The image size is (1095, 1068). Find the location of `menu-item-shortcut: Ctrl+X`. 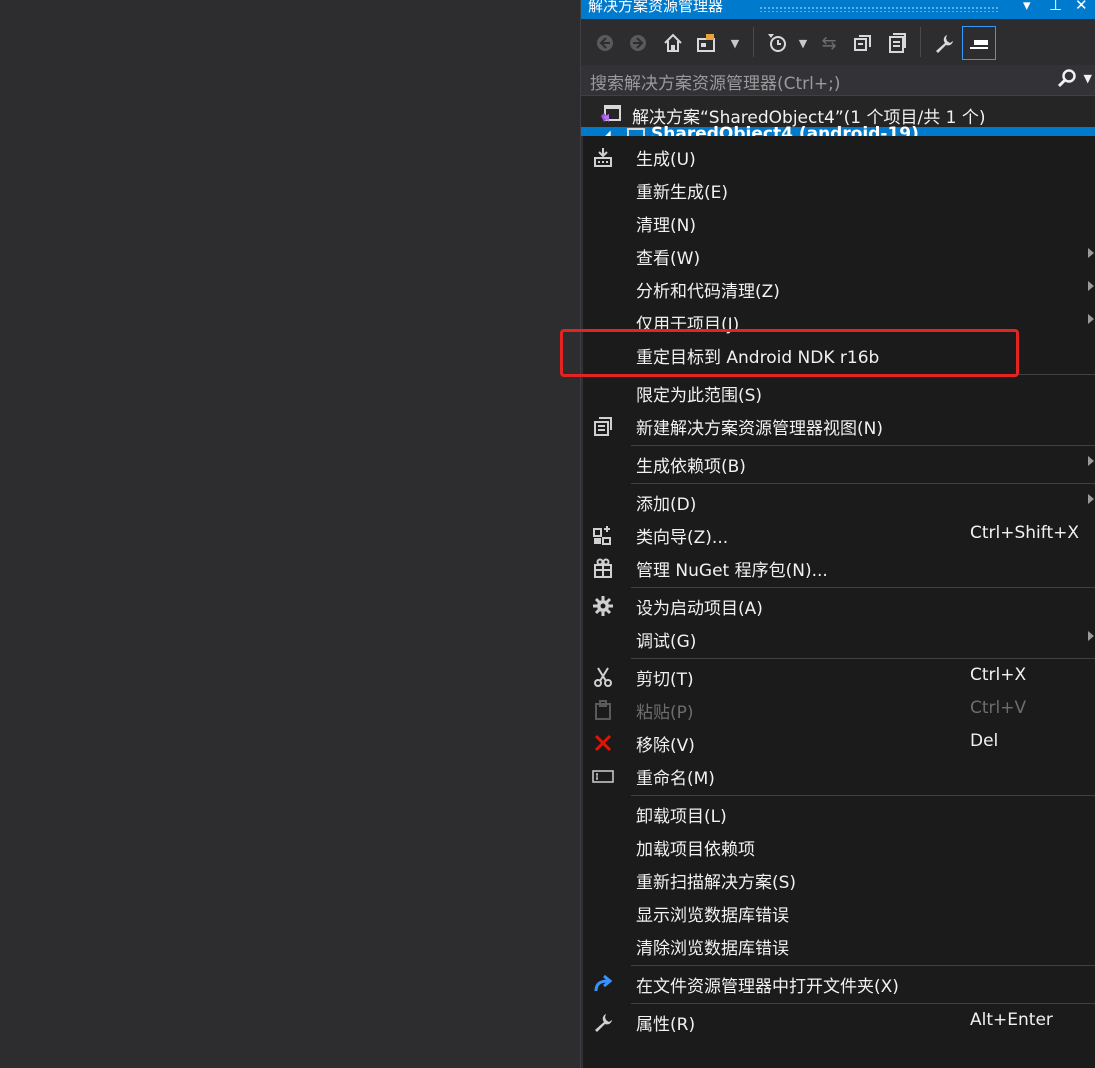

menu-item-shortcut: Ctrl+X is located at coordinates (998, 675).